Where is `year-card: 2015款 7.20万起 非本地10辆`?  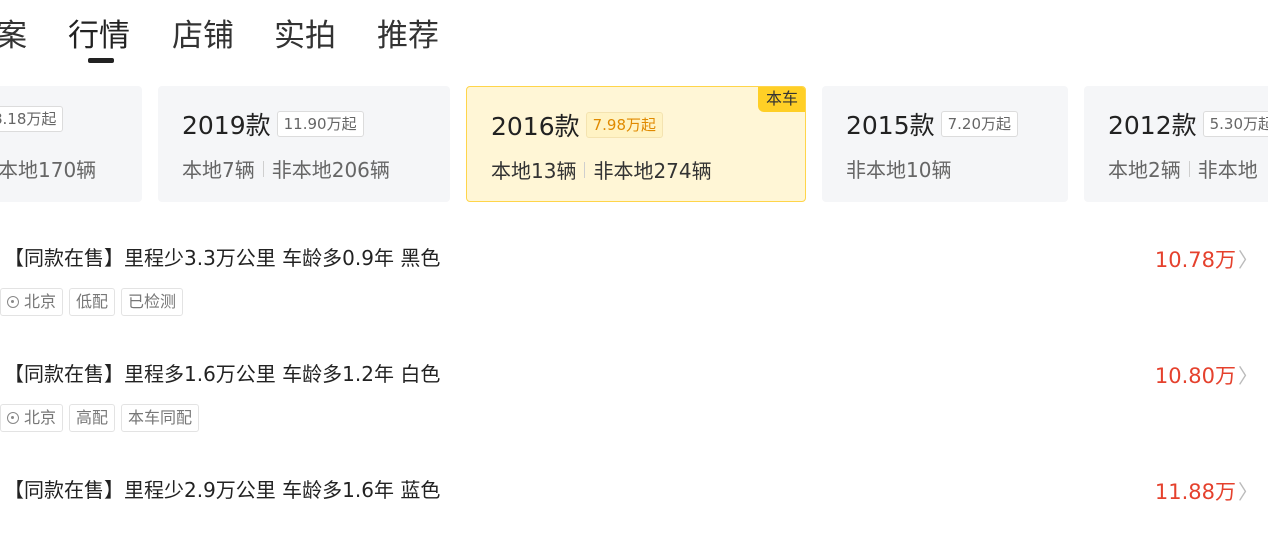 year-card: 2015款 7.20万起 非本地10辆 is located at coordinates (945, 144).